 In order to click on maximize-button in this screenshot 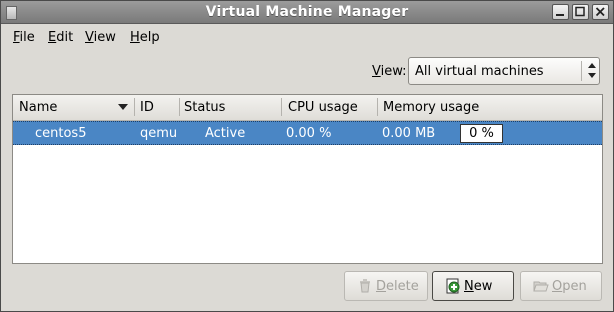, I will do `click(580, 12)`.